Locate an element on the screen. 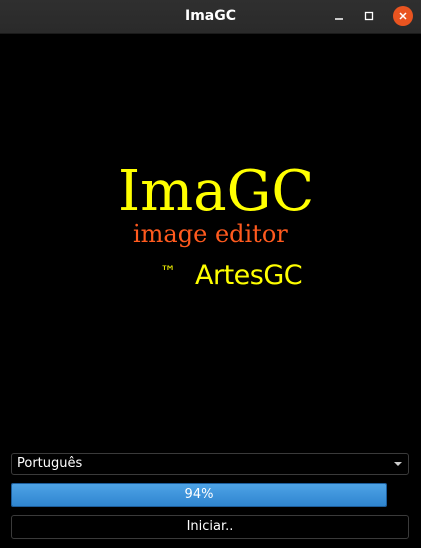 The height and width of the screenshot is (548, 421). minimize-button is located at coordinates (339, 16).